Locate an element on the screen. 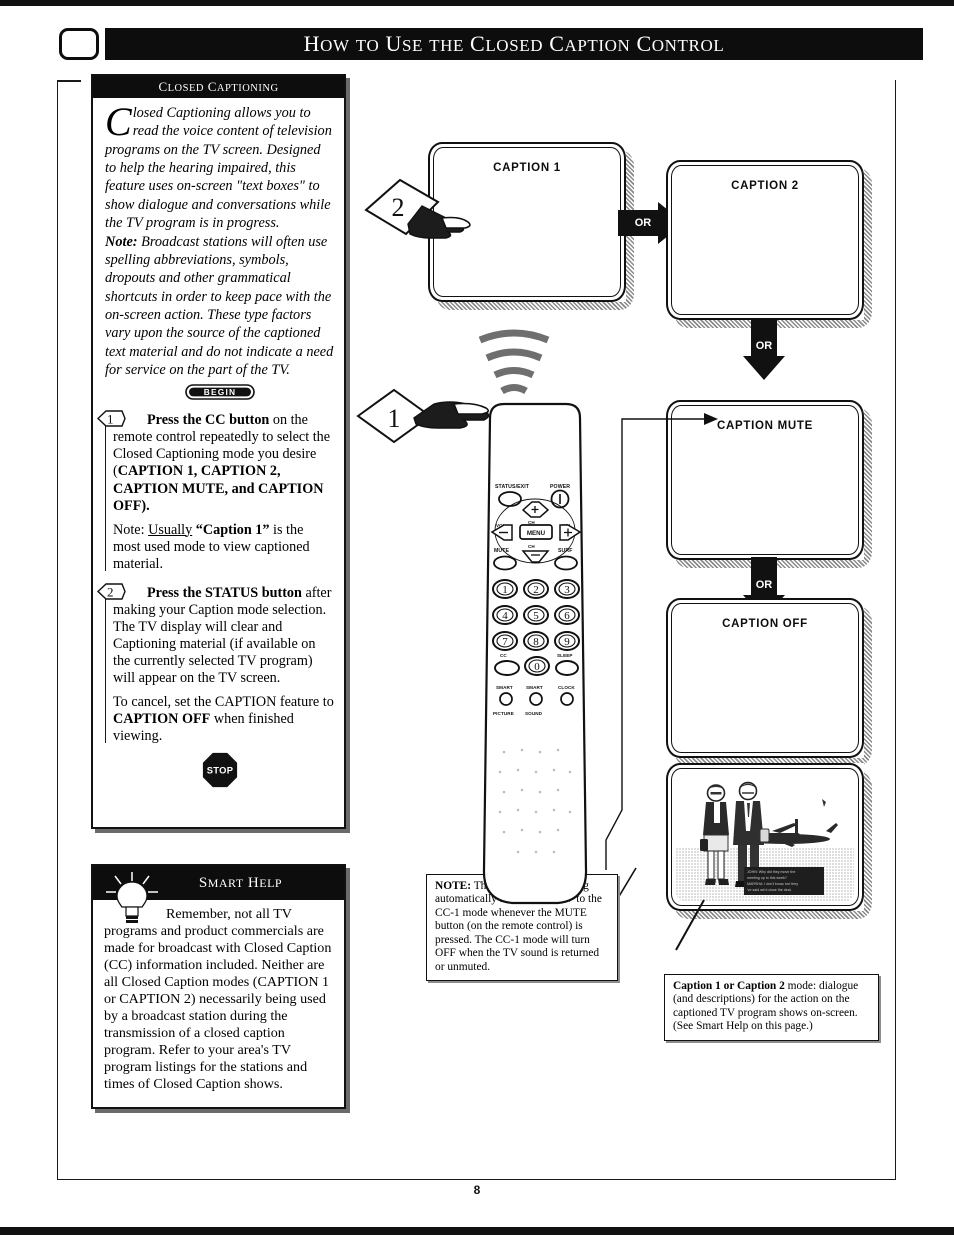  tv-screen-icon is located at coordinates (79, 44).